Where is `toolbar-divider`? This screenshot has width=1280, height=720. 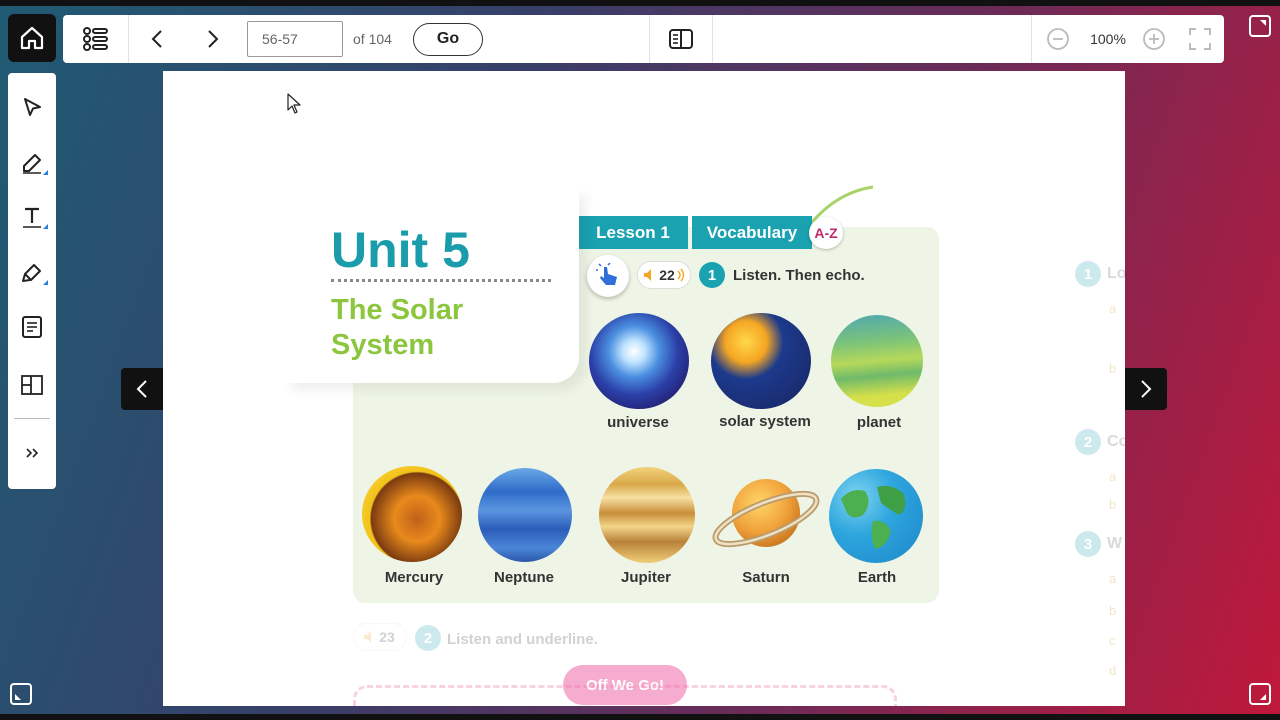
toolbar-divider is located at coordinates (712, 39).